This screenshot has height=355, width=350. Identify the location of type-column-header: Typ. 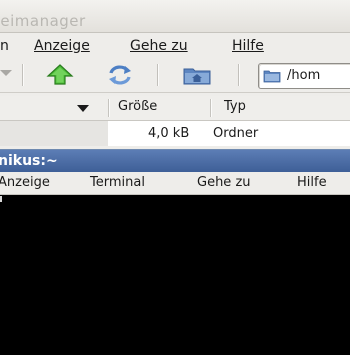
(235, 108).